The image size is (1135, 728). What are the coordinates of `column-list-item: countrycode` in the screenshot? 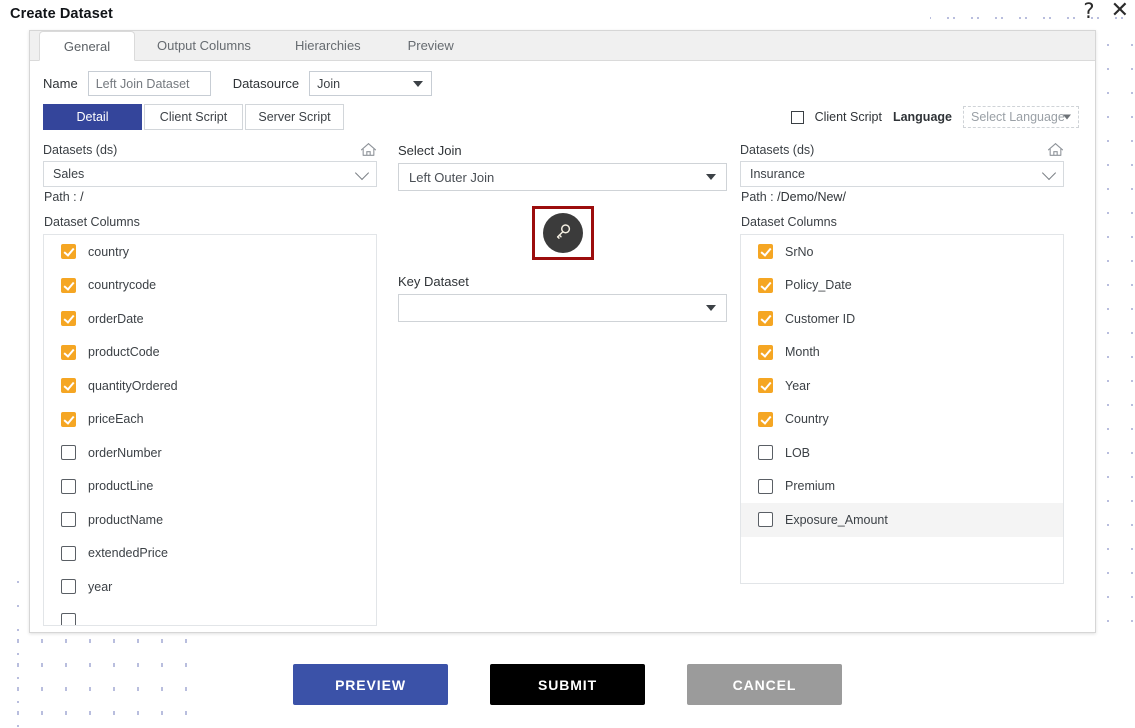 It's located at (210, 286).